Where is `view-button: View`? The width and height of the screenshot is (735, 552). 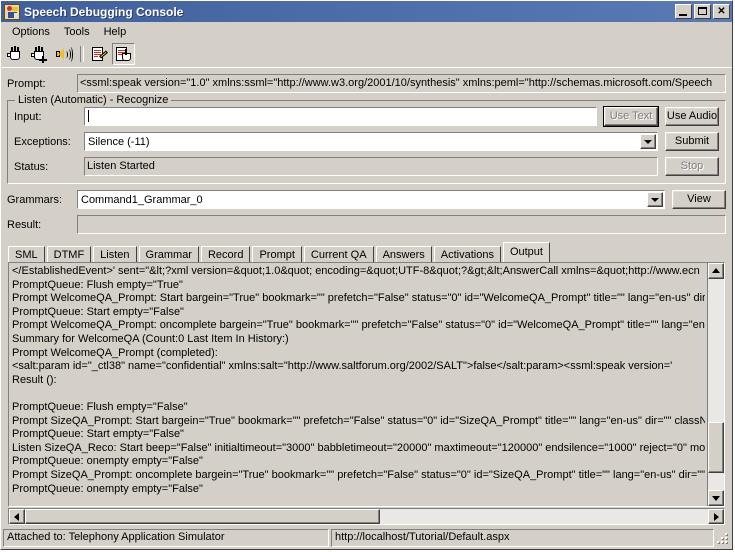
view-button: View is located at coordinates (699, 199).